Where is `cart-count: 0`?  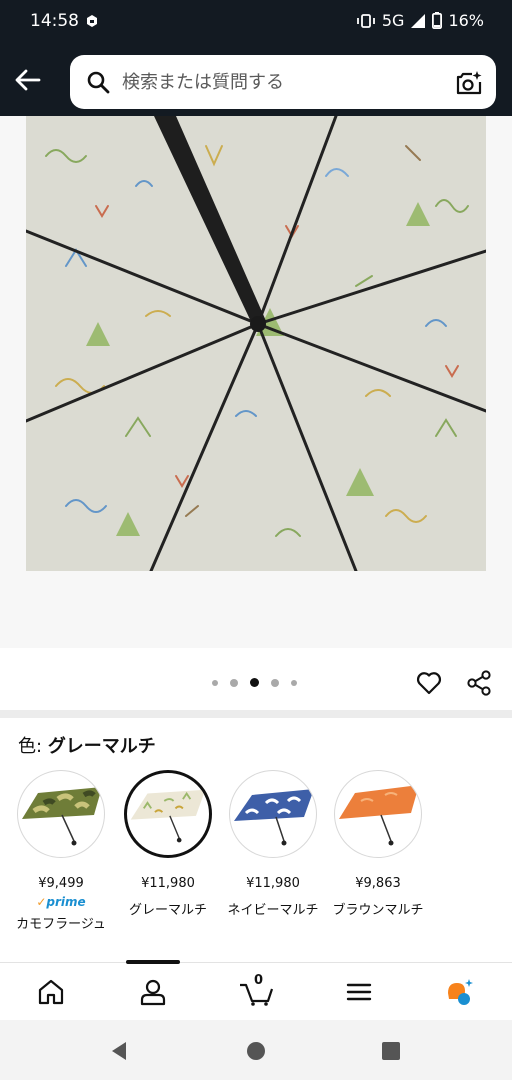
cart-count: 0 is located at coordinates (259, 980).